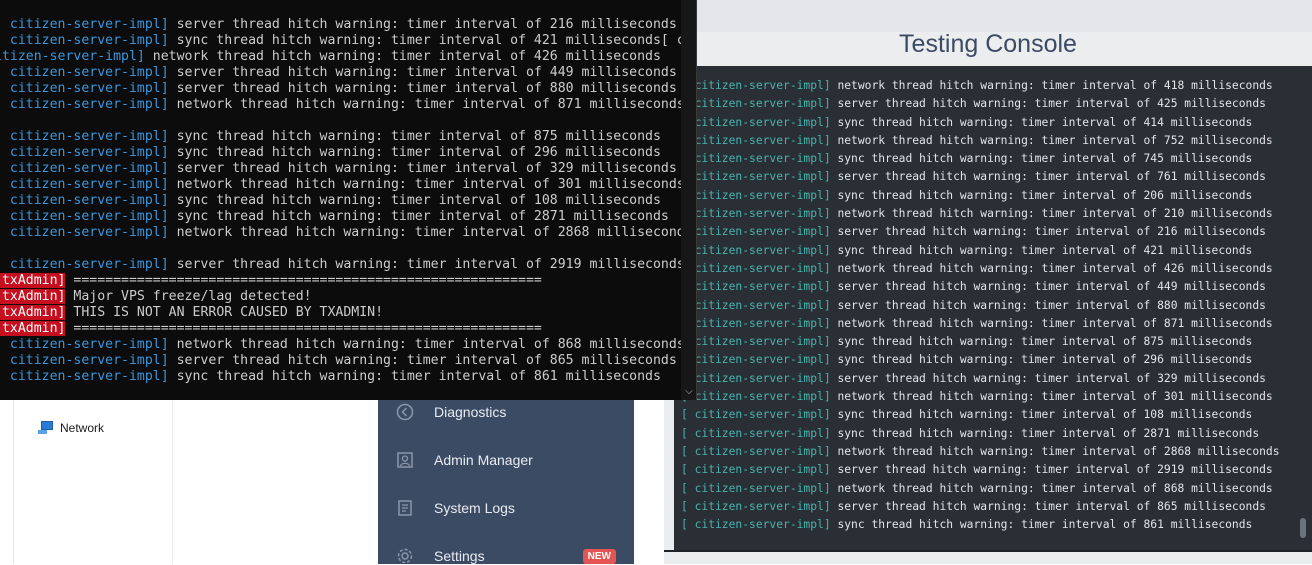  I want to click on new-badge: NEW, so click(599, 556).